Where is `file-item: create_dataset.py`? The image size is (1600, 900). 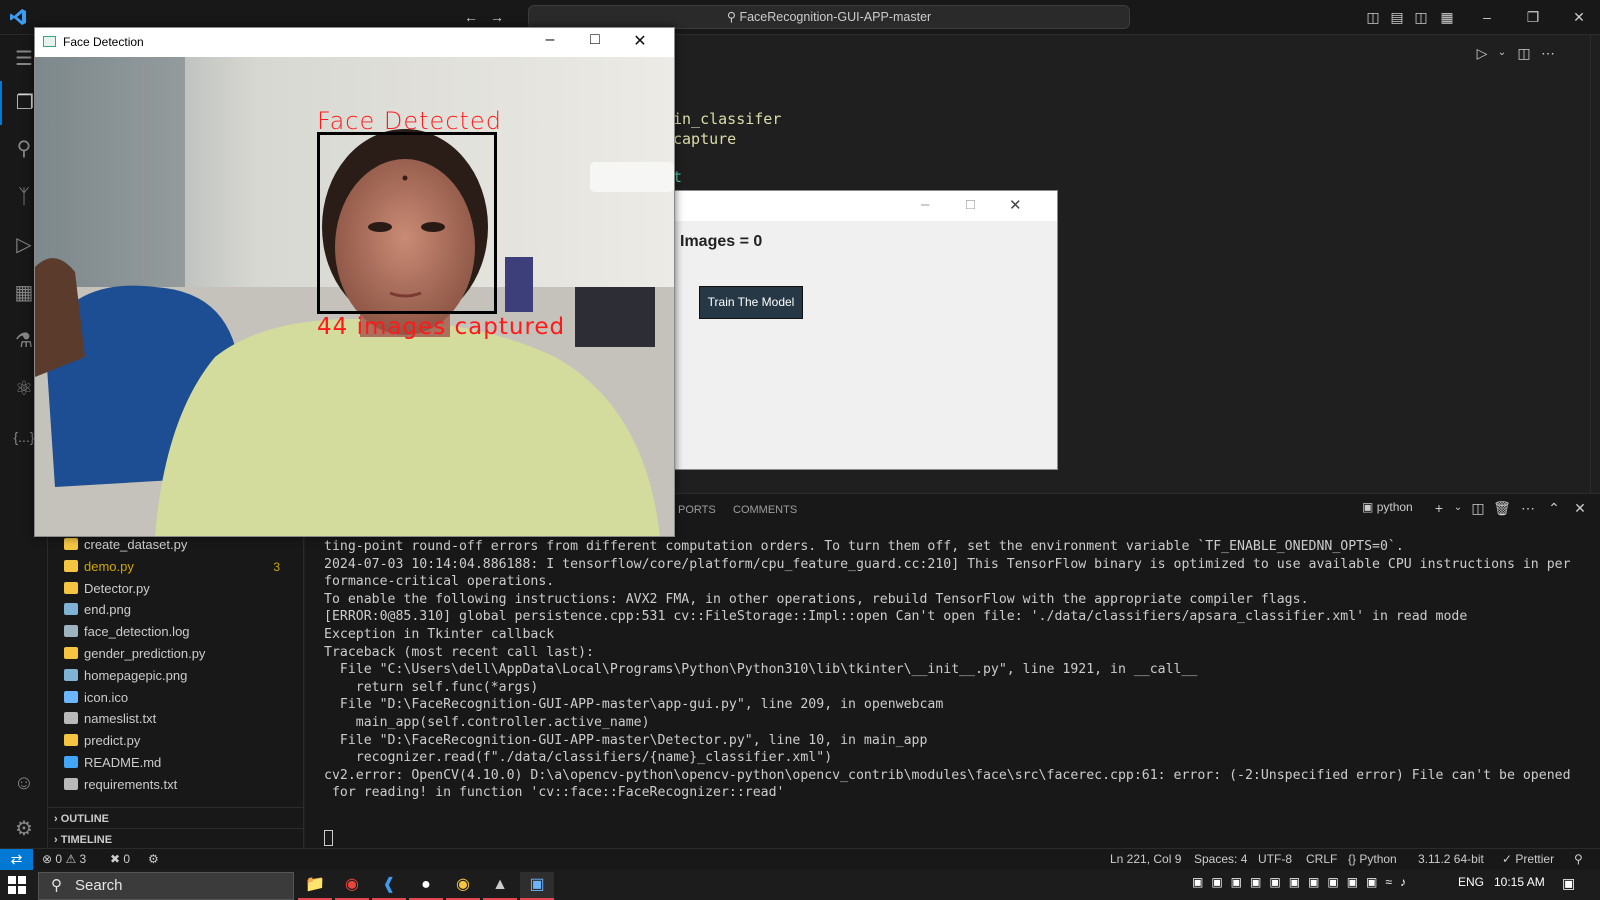 file-item: create_dataset.py is located at coordinates (176, 545).